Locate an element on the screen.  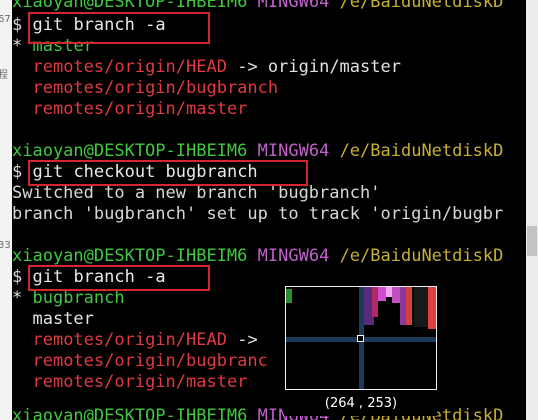
checkout-output: Switched to a new branch 'bugbranch' is located at coordinates (196, 193).